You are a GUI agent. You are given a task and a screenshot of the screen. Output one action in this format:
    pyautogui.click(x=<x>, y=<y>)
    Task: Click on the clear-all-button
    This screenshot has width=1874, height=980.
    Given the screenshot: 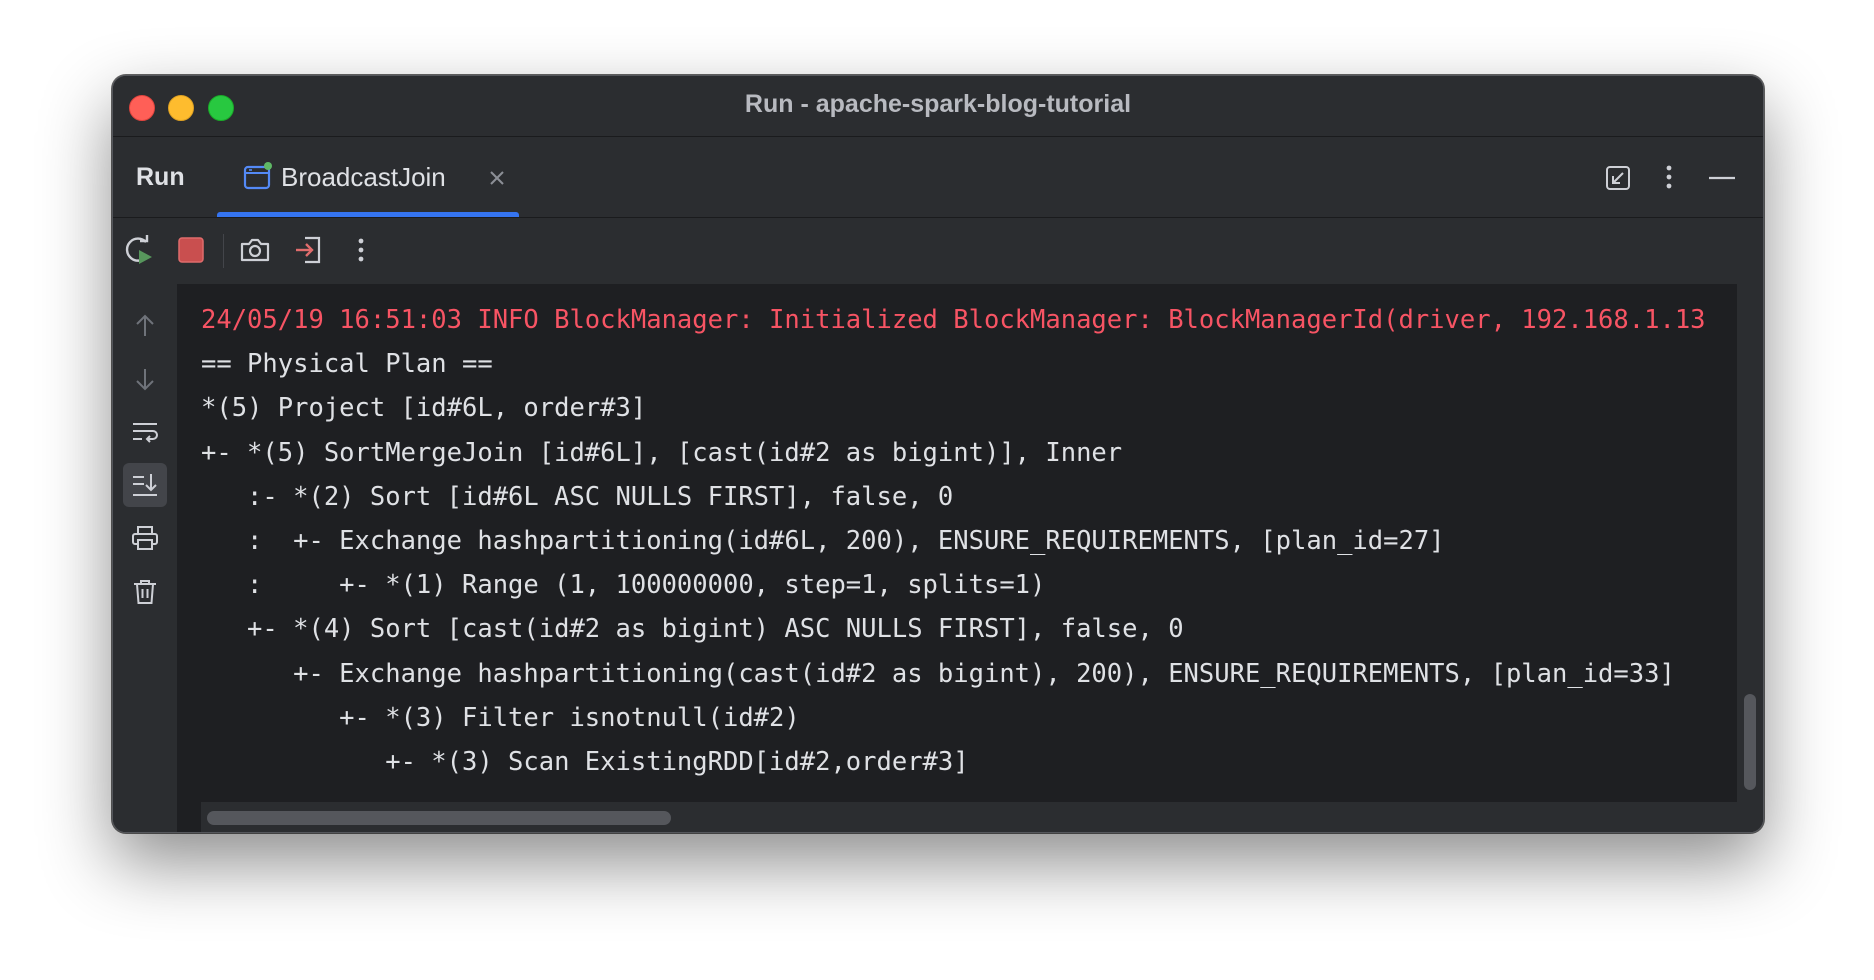 What is the action you would take?
    pyautogui.click(x=145, y=591)
    